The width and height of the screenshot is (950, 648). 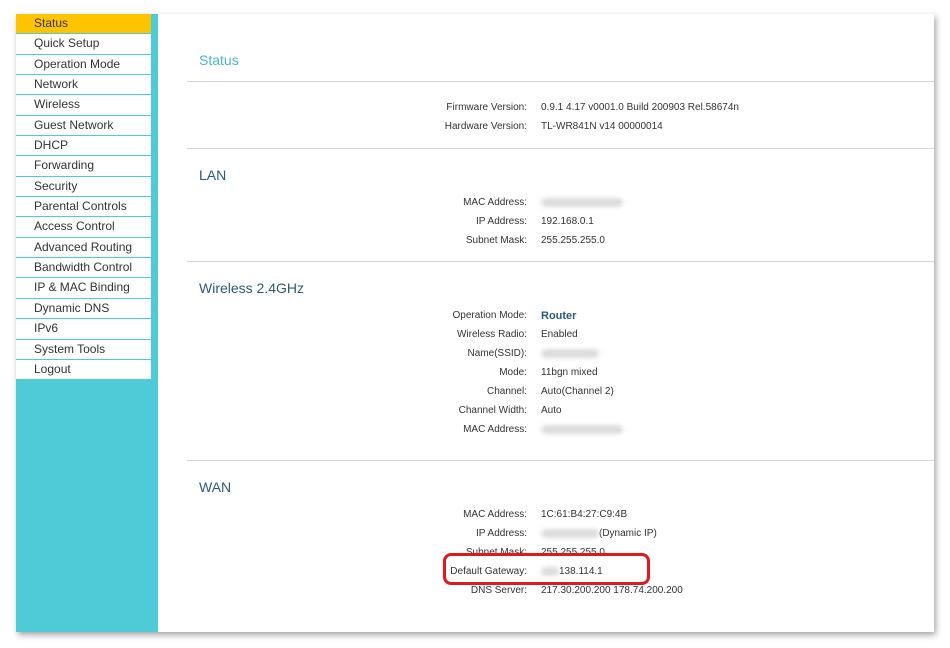 What do you see at coordinates (83, 105) in the screenshot?
I see `sidebar-item-wireless: Wireless` at bounding box center [83, 105].